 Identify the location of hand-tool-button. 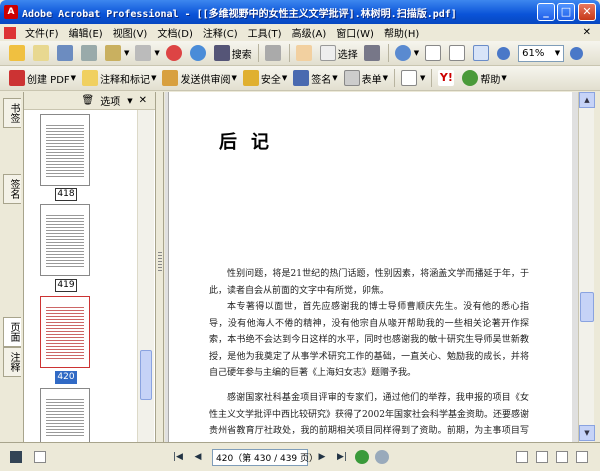
(305, 53).